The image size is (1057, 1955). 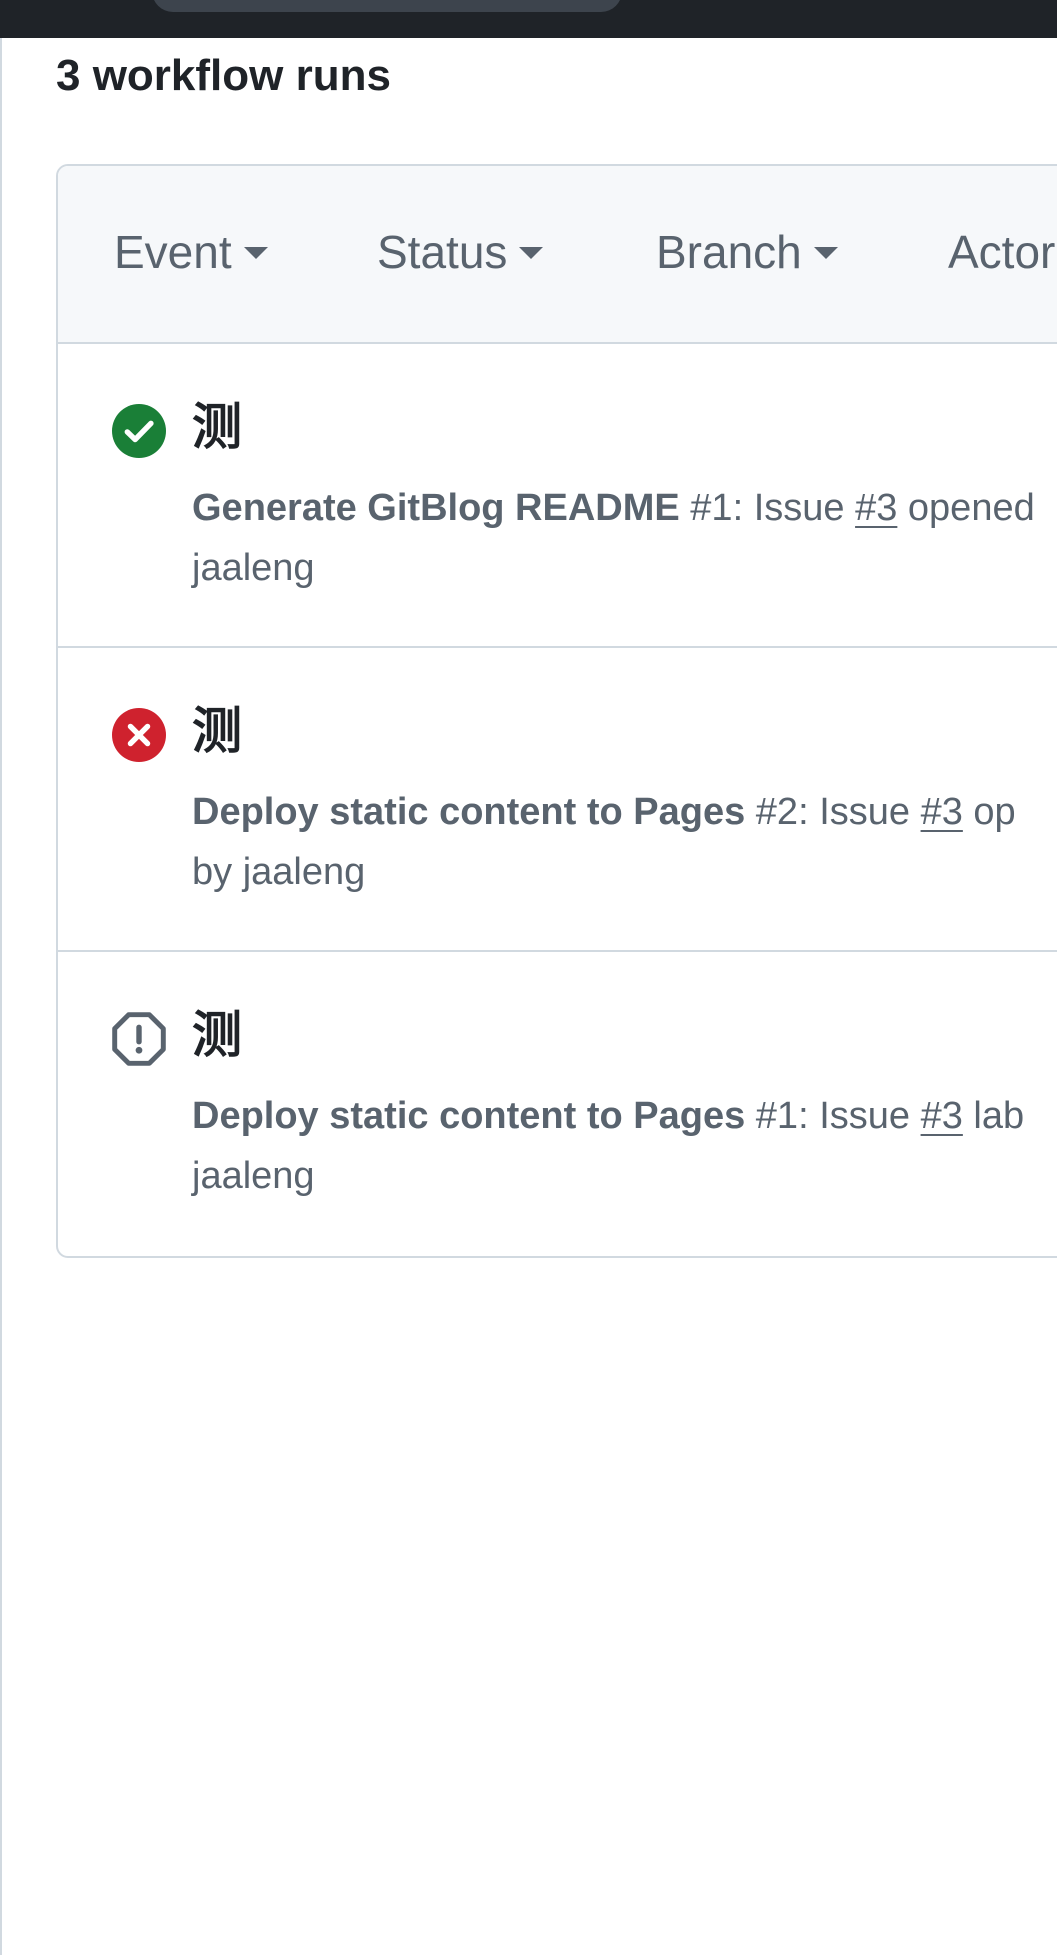 I want to click on app-header, so click(x=528, y=19).